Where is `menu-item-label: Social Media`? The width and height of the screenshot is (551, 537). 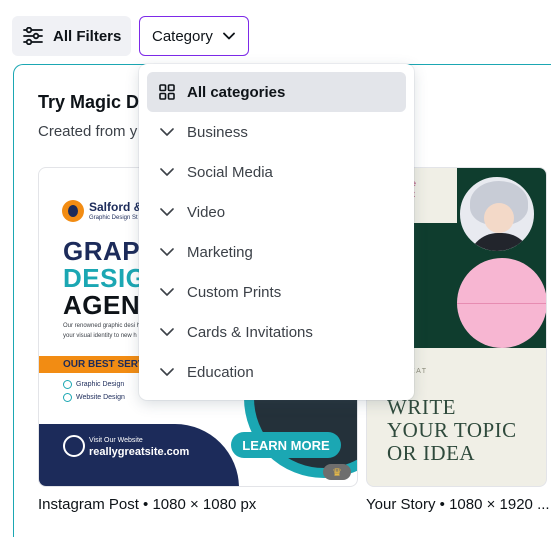
menu-item-label: Social Media is located at coordinates (230, 172).